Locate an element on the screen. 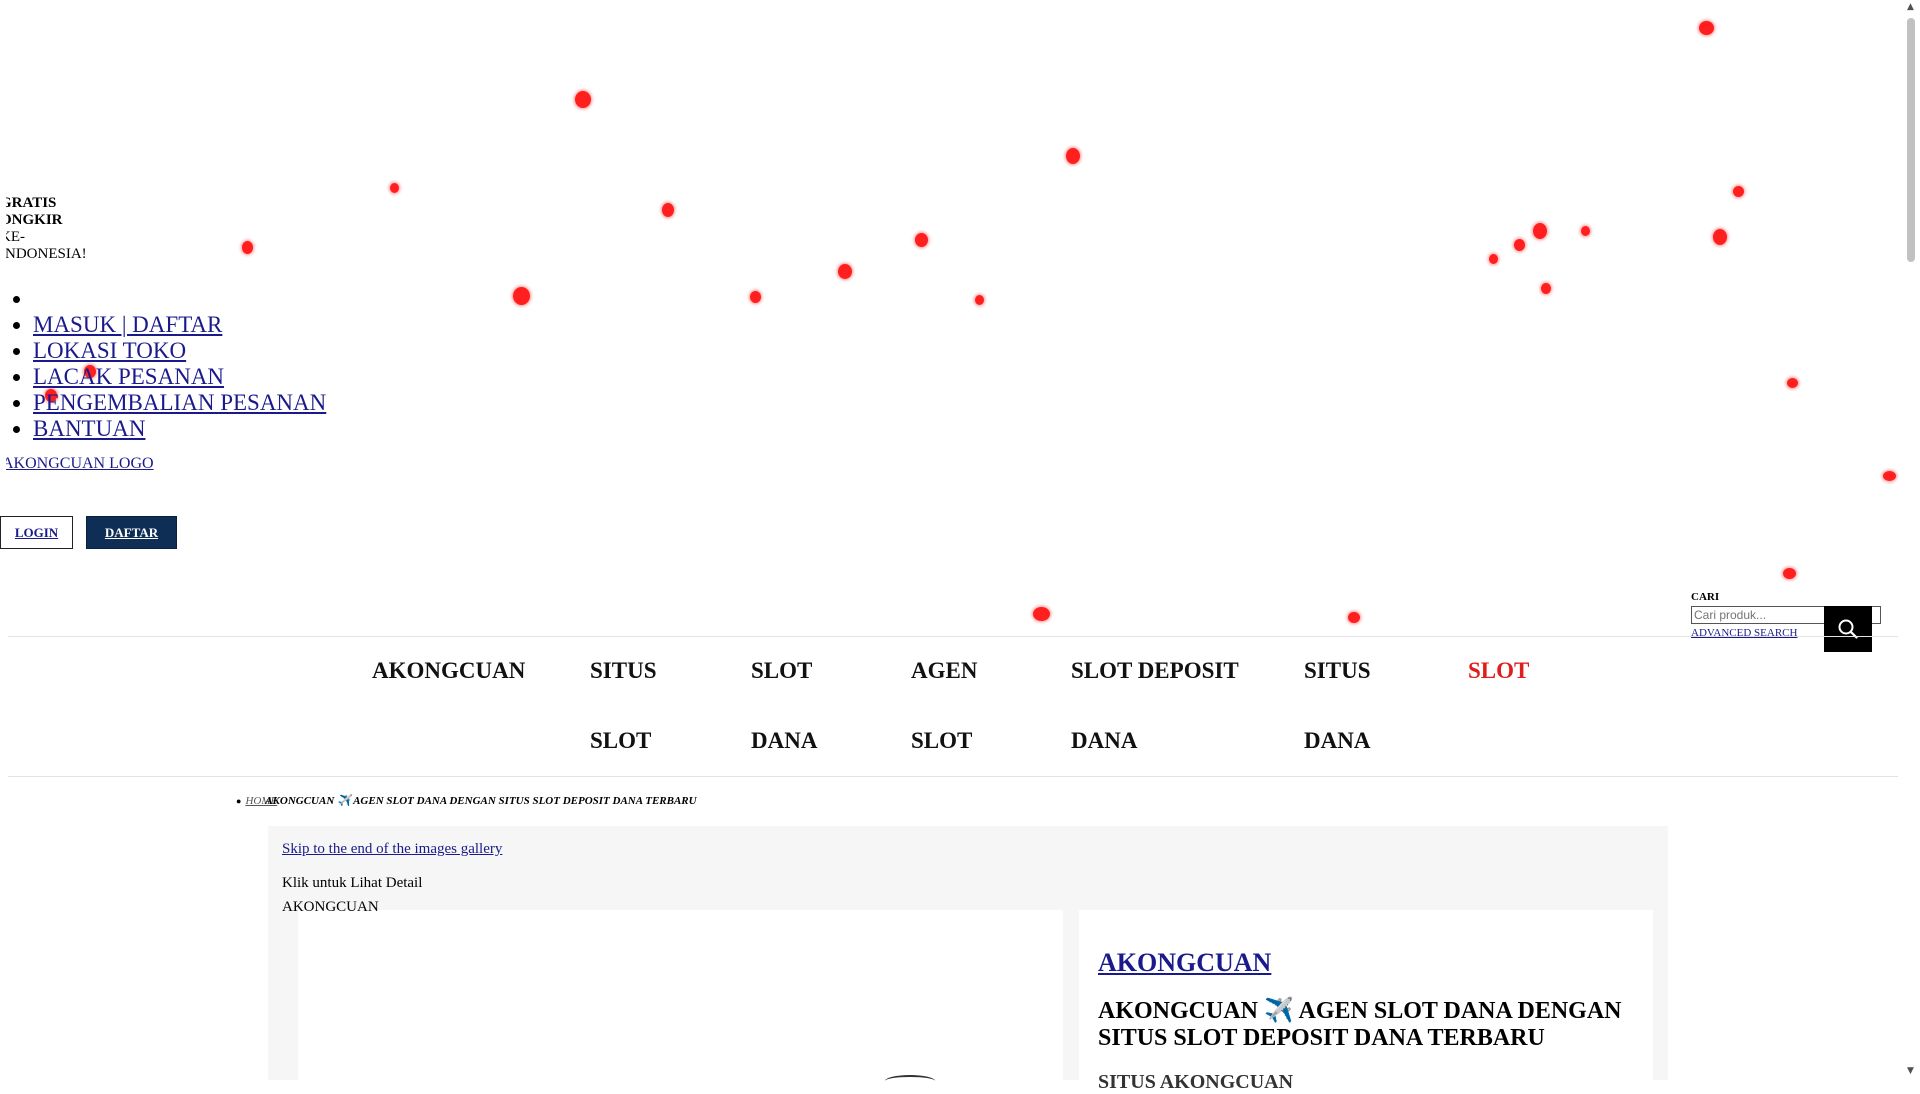 The height and width of the screenshot is (1094, 1920). returns-link: PENGEMBALIAN PESANAN is located at coordinates (179, 402).